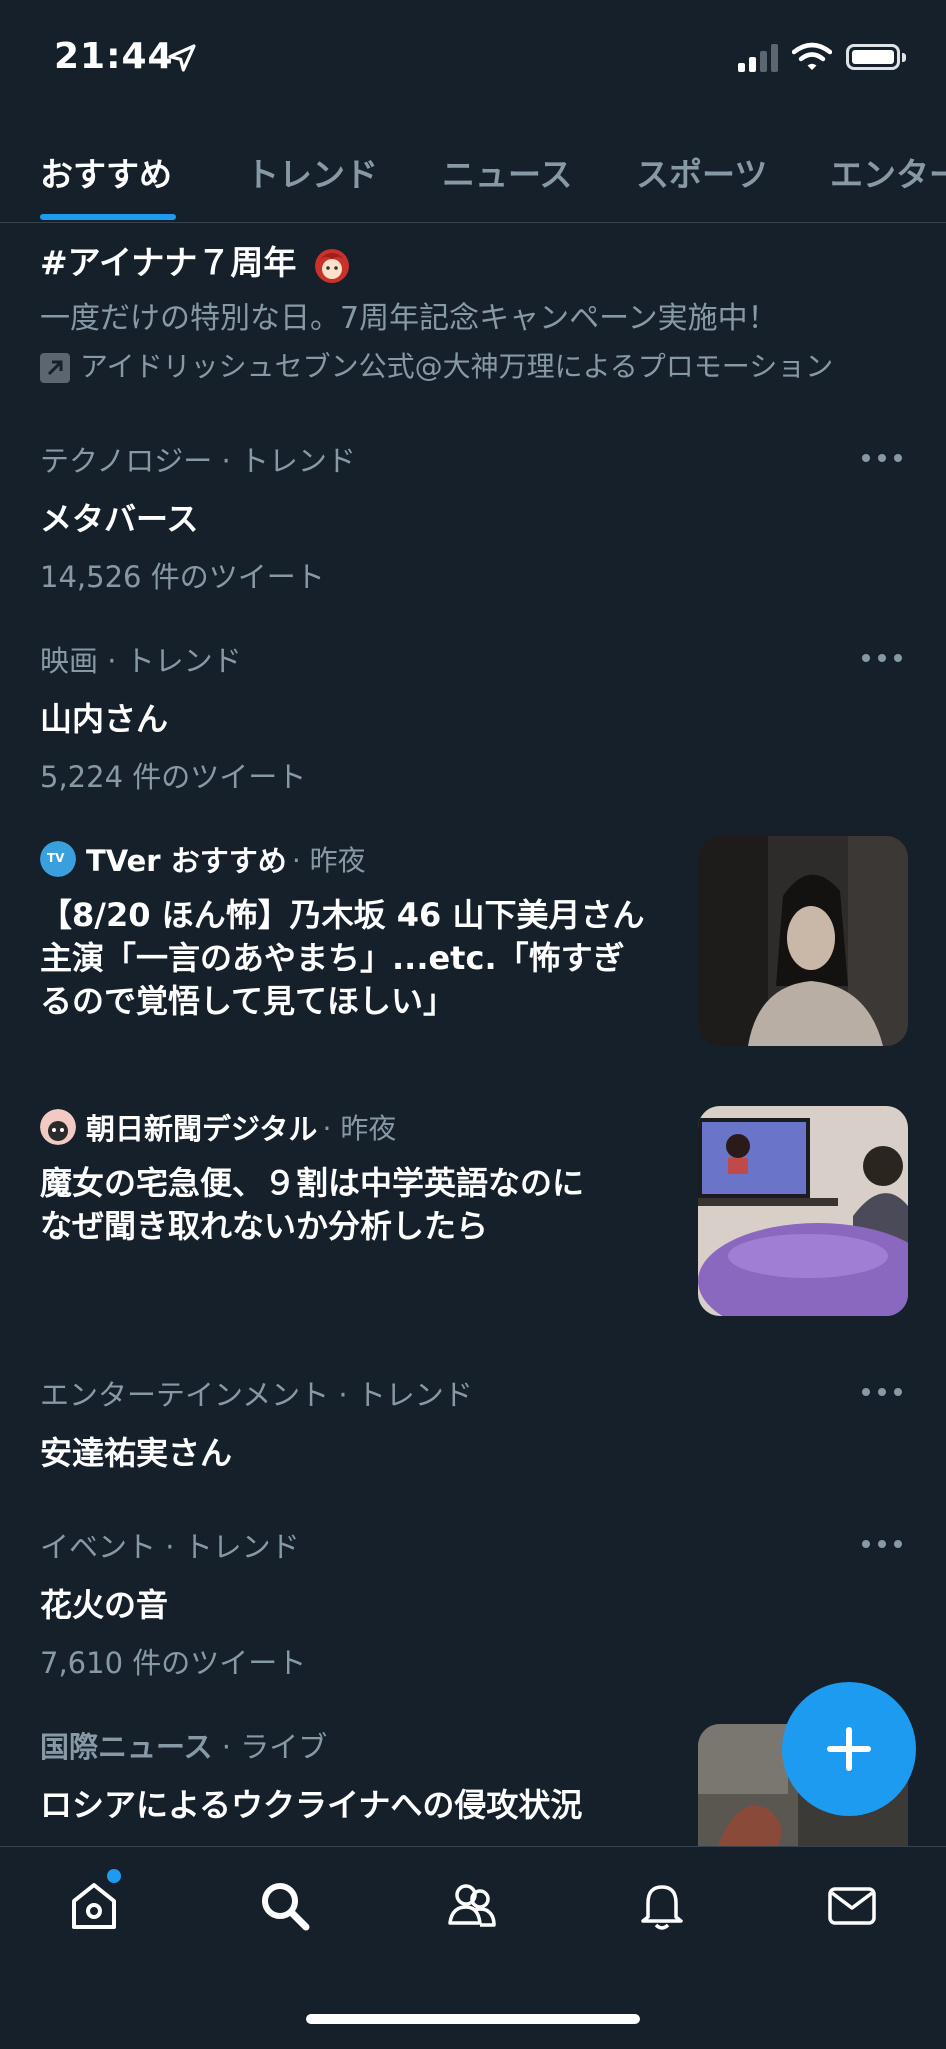 The image size is (946, 2049). I want to click on live-tag: · ライブ, so click(274, 1747).